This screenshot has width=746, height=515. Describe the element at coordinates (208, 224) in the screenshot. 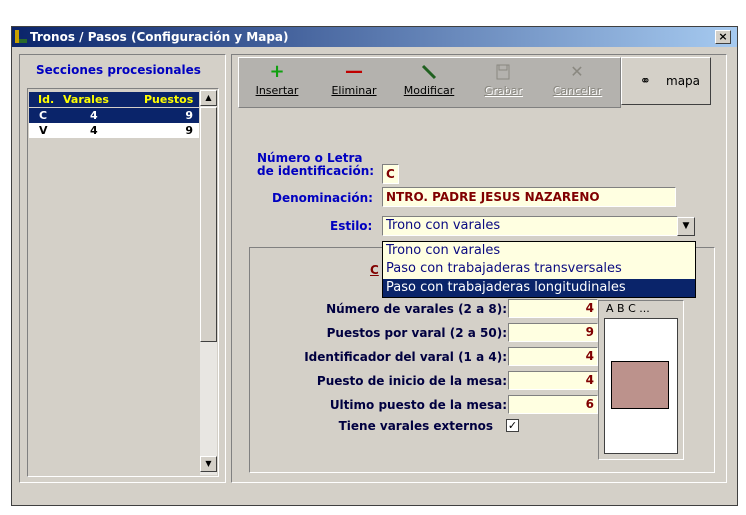

I see `scroll-thumb` at that location.